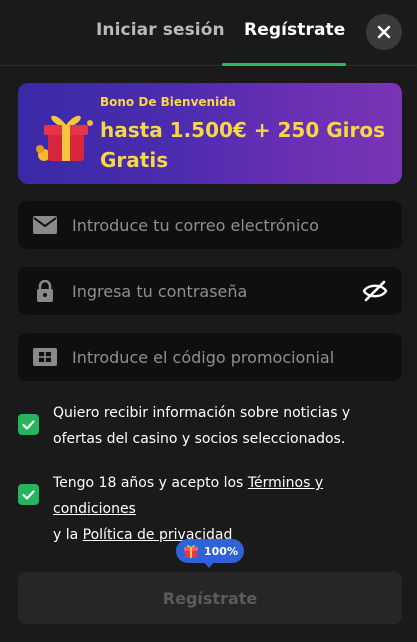  Describe the element at coordinates (294, 30) in the screenshot. I see `tab-register: Regístrate` at that location.